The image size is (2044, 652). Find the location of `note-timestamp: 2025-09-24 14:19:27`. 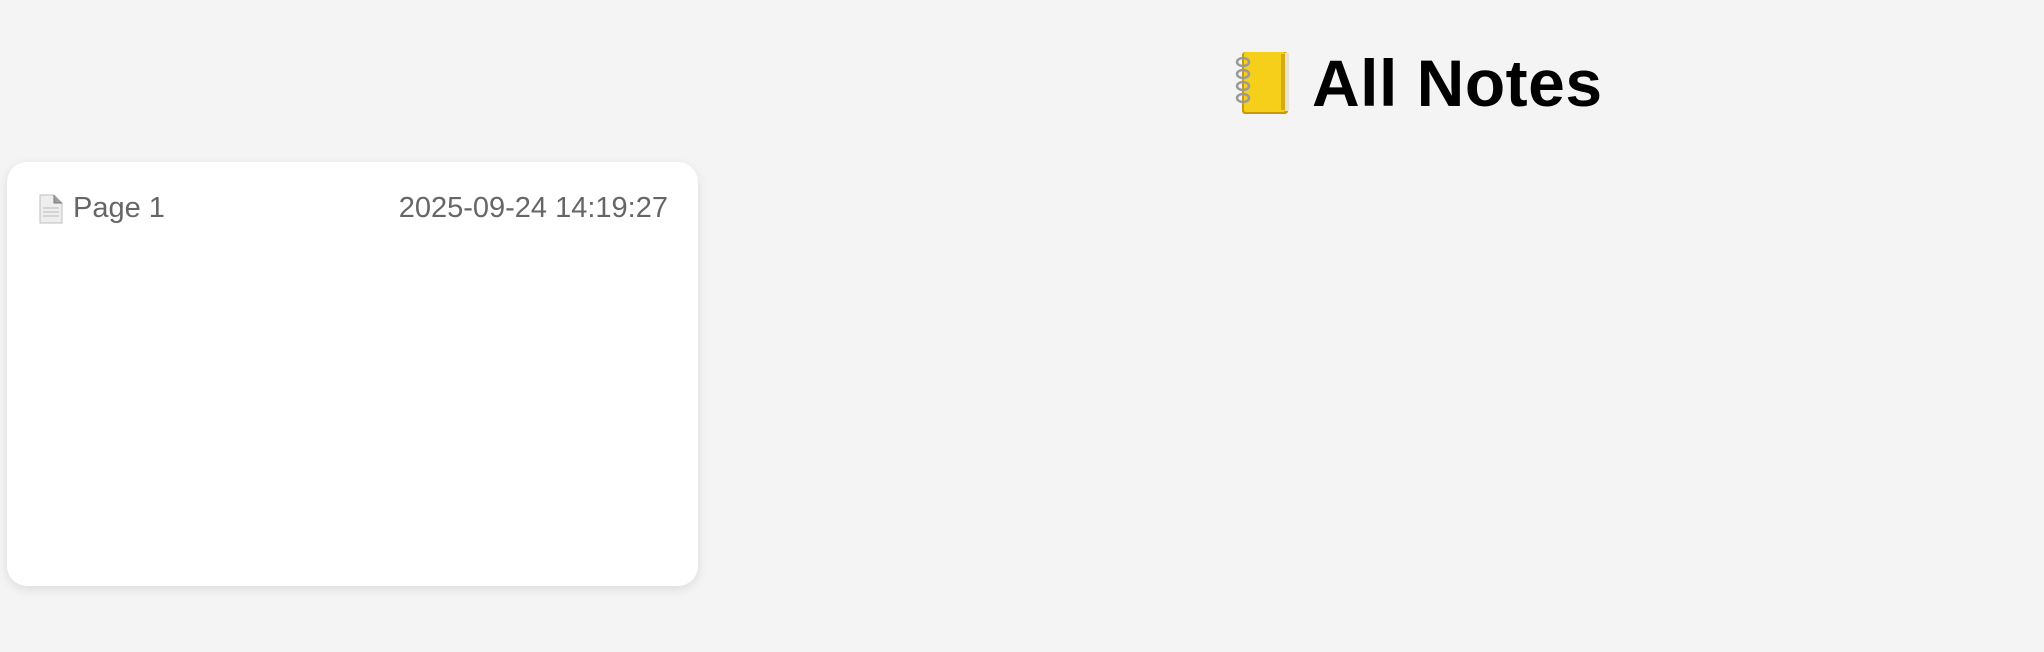

note-timestamp: 2025-09-24 14:19:27 is located at coordinates (533, 208).